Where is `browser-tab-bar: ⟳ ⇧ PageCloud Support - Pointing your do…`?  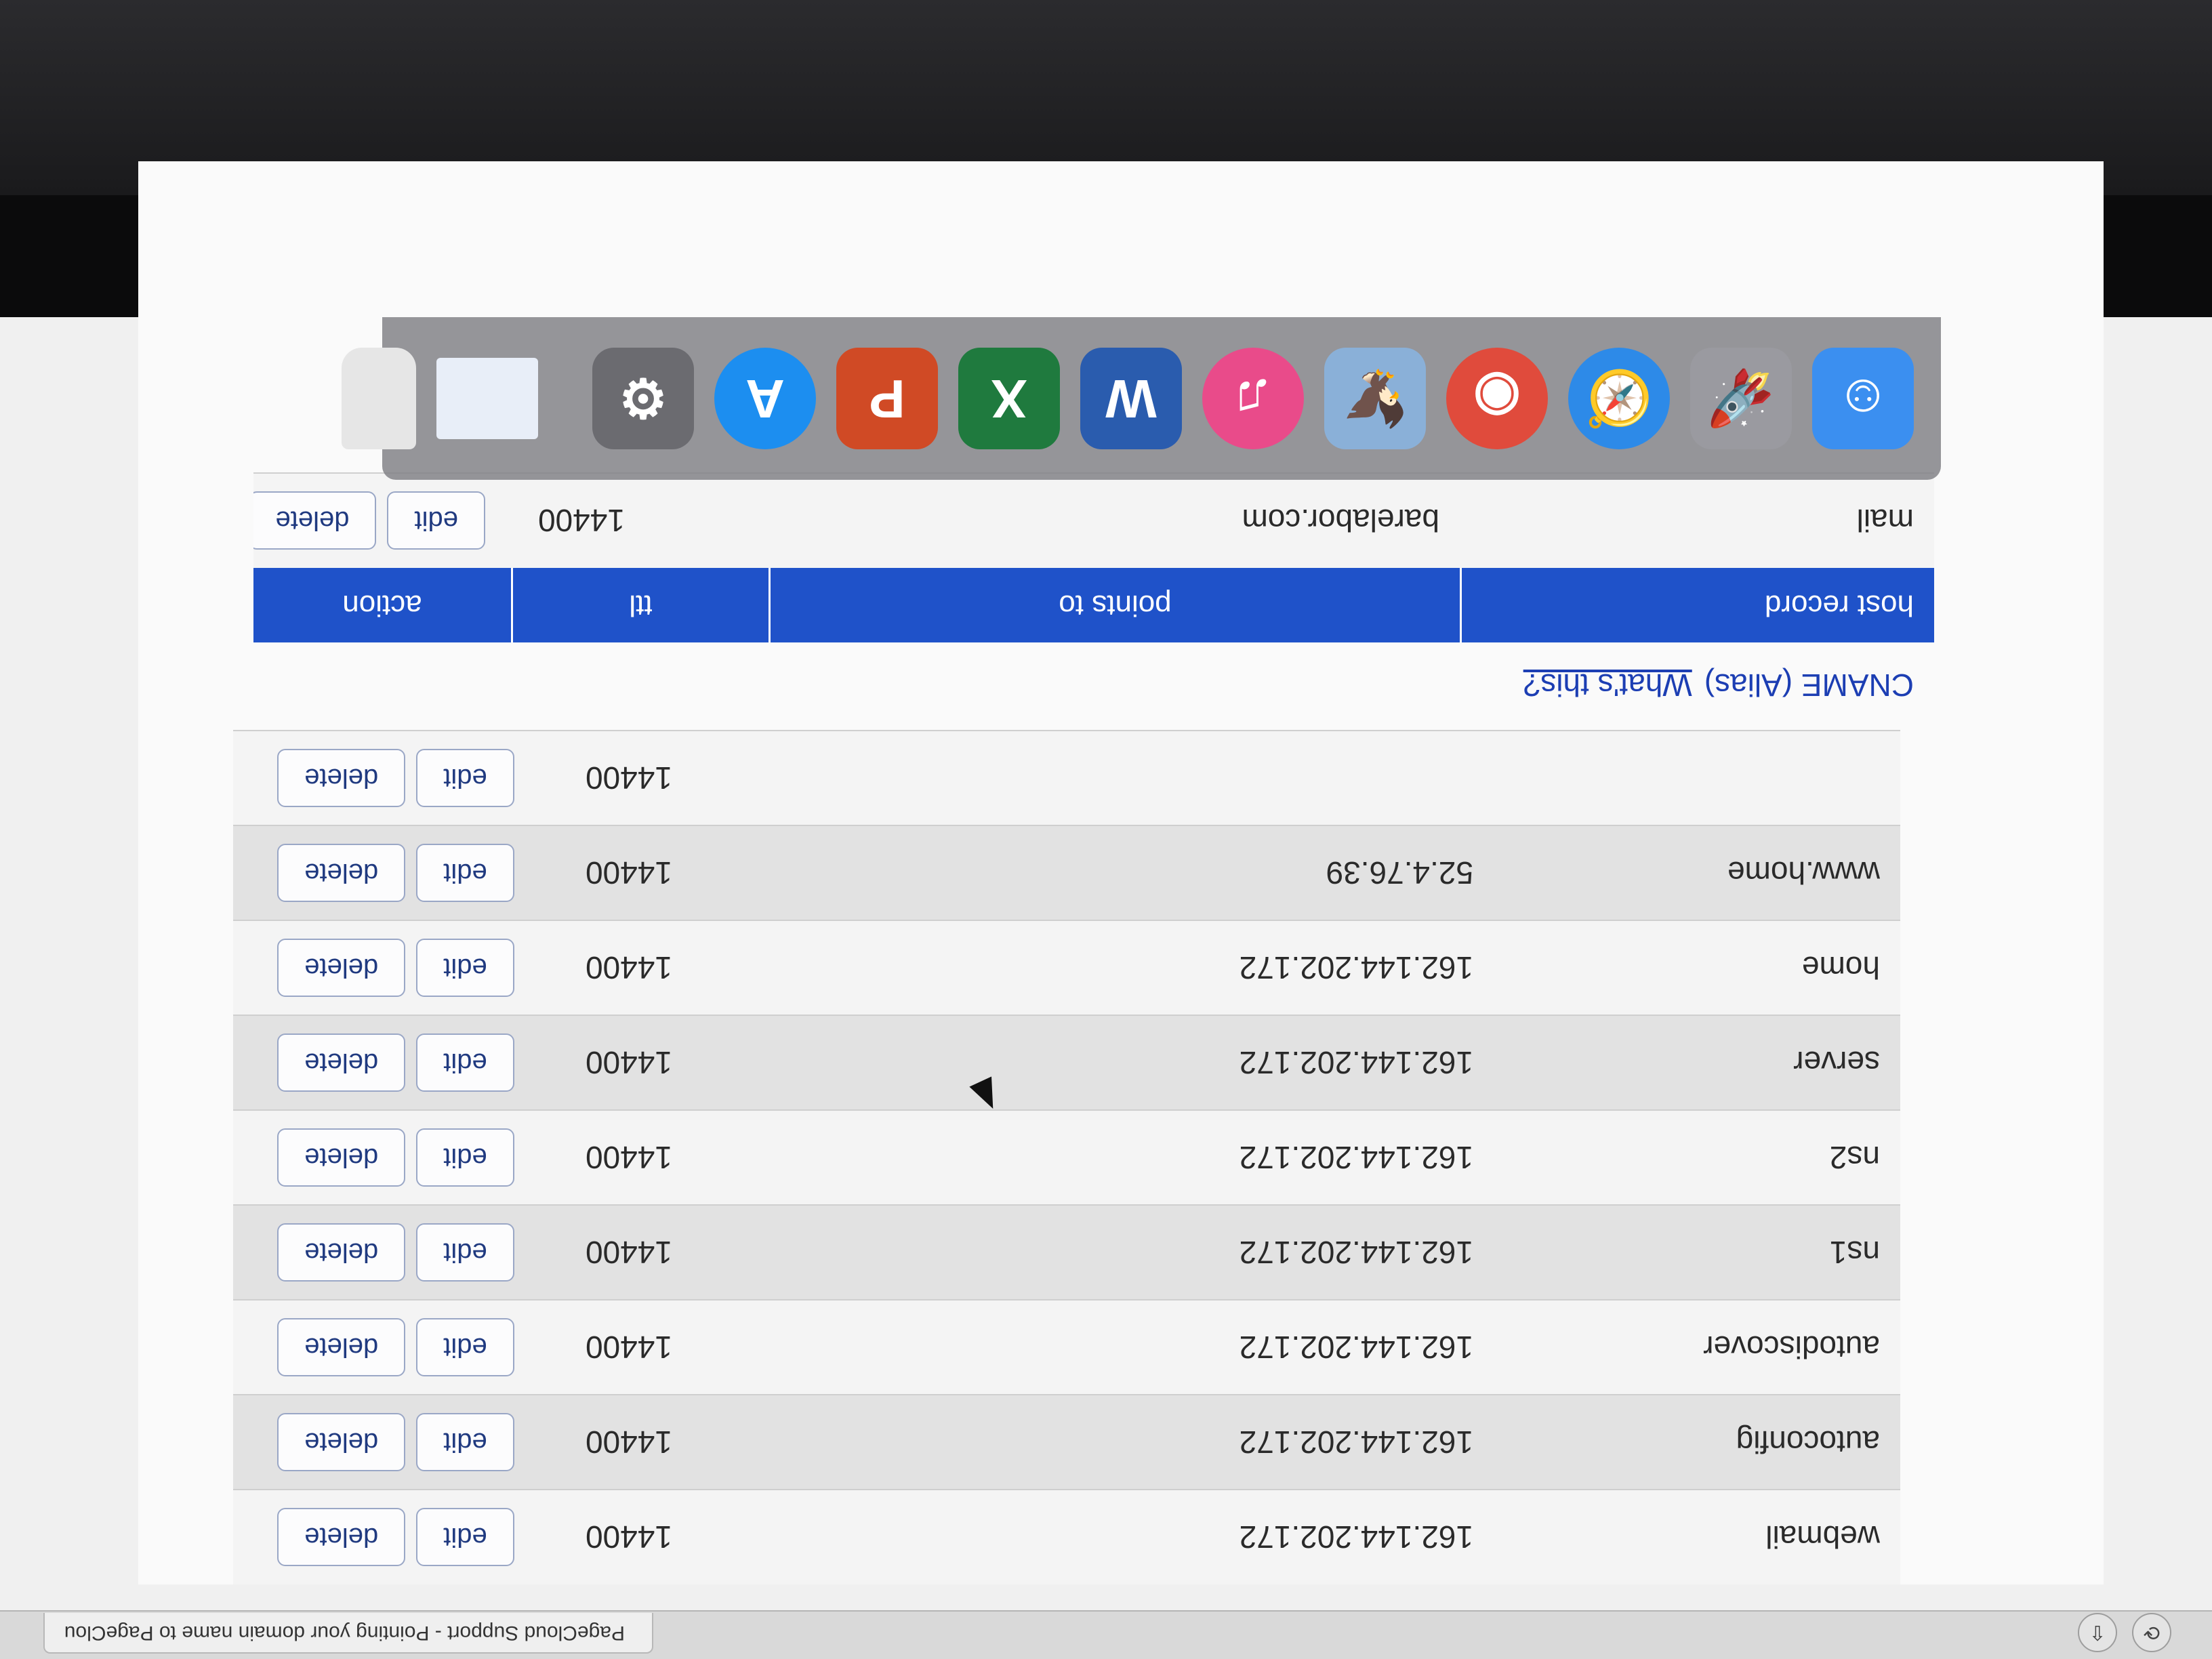
browser-tab-bar: ⟳ ⇧ PageCloud Support - Pointing your do… is located at coordinates (1106, 1634).